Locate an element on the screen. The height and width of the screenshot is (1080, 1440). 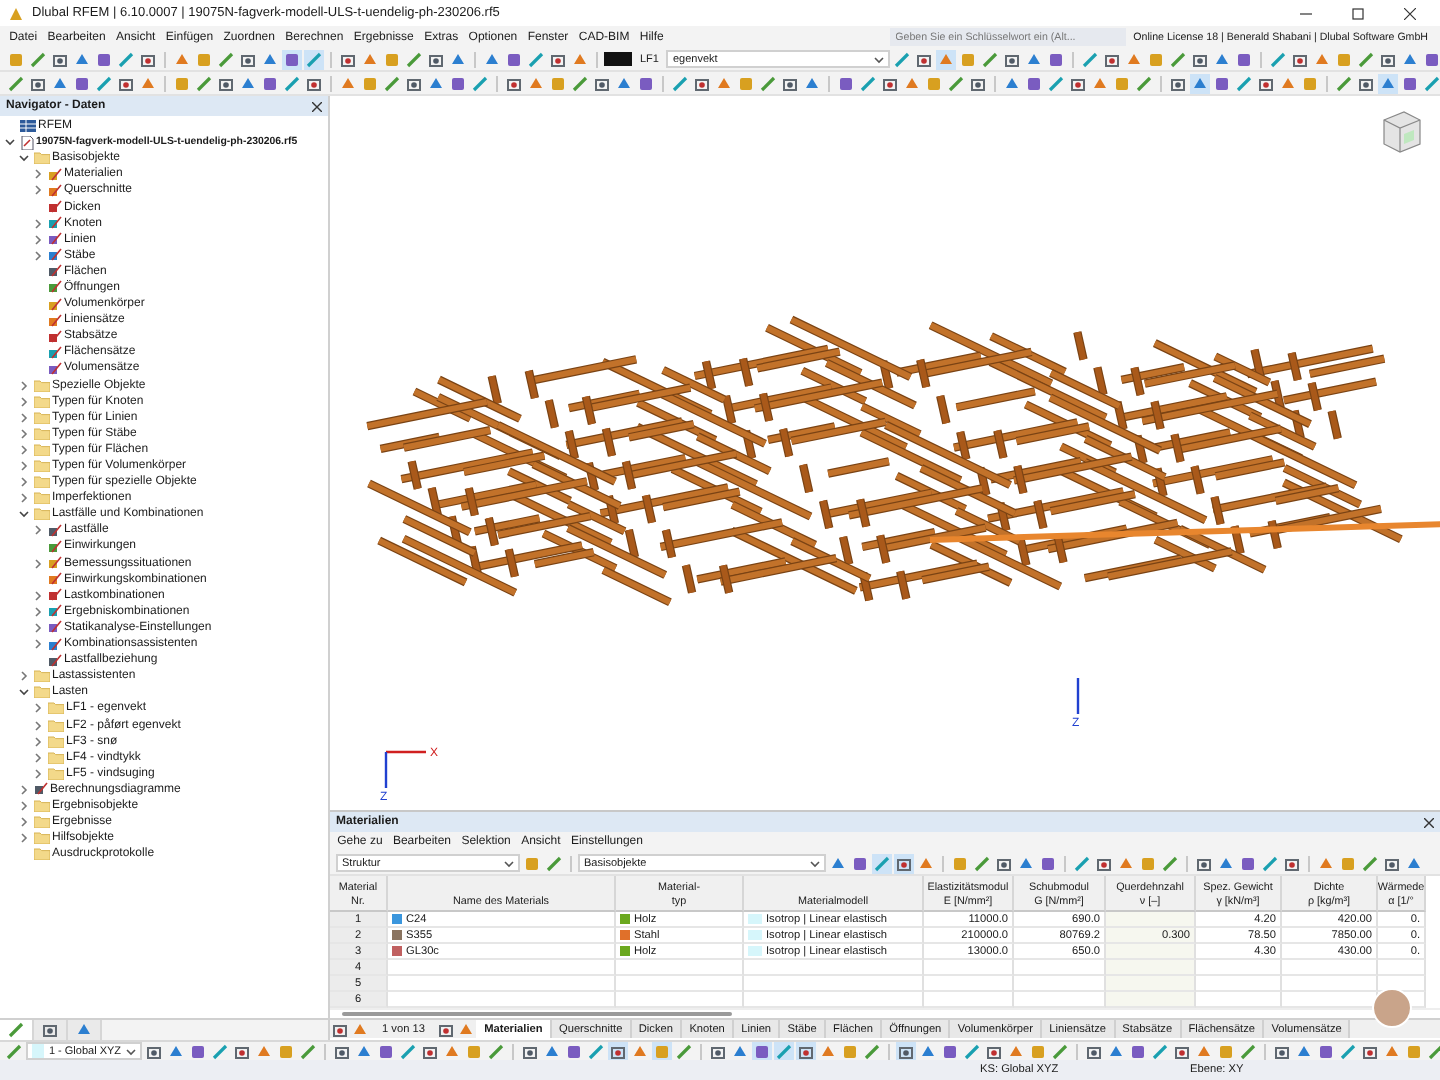
close-icon is located at coordinates (1429, 822).